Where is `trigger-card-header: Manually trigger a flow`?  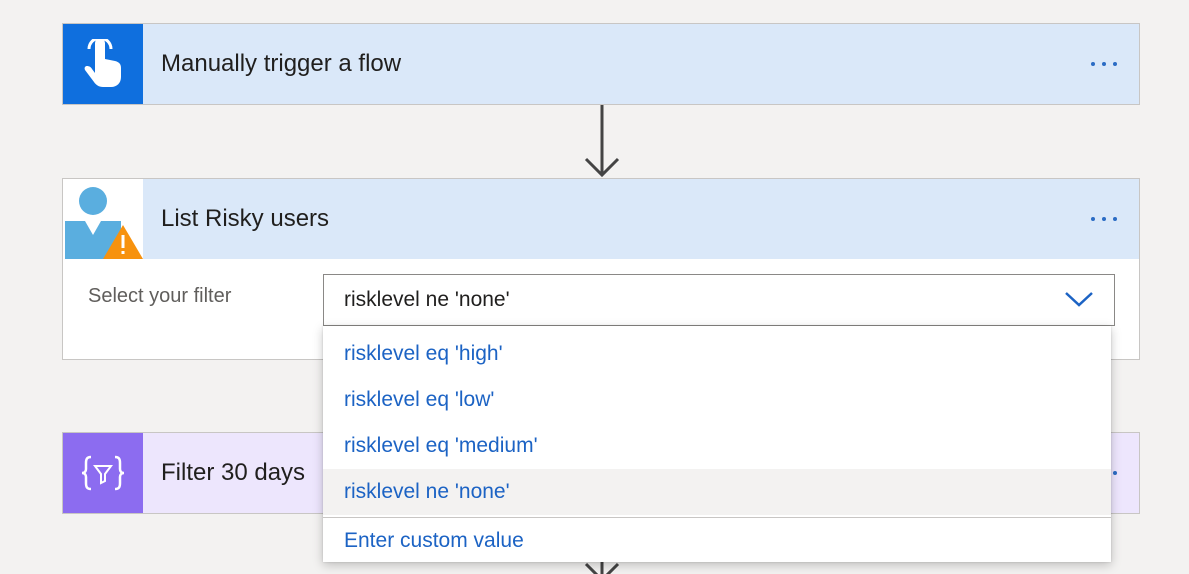 trigger-card-header: Manually trigger a flow is located at coordinates (601, 64).